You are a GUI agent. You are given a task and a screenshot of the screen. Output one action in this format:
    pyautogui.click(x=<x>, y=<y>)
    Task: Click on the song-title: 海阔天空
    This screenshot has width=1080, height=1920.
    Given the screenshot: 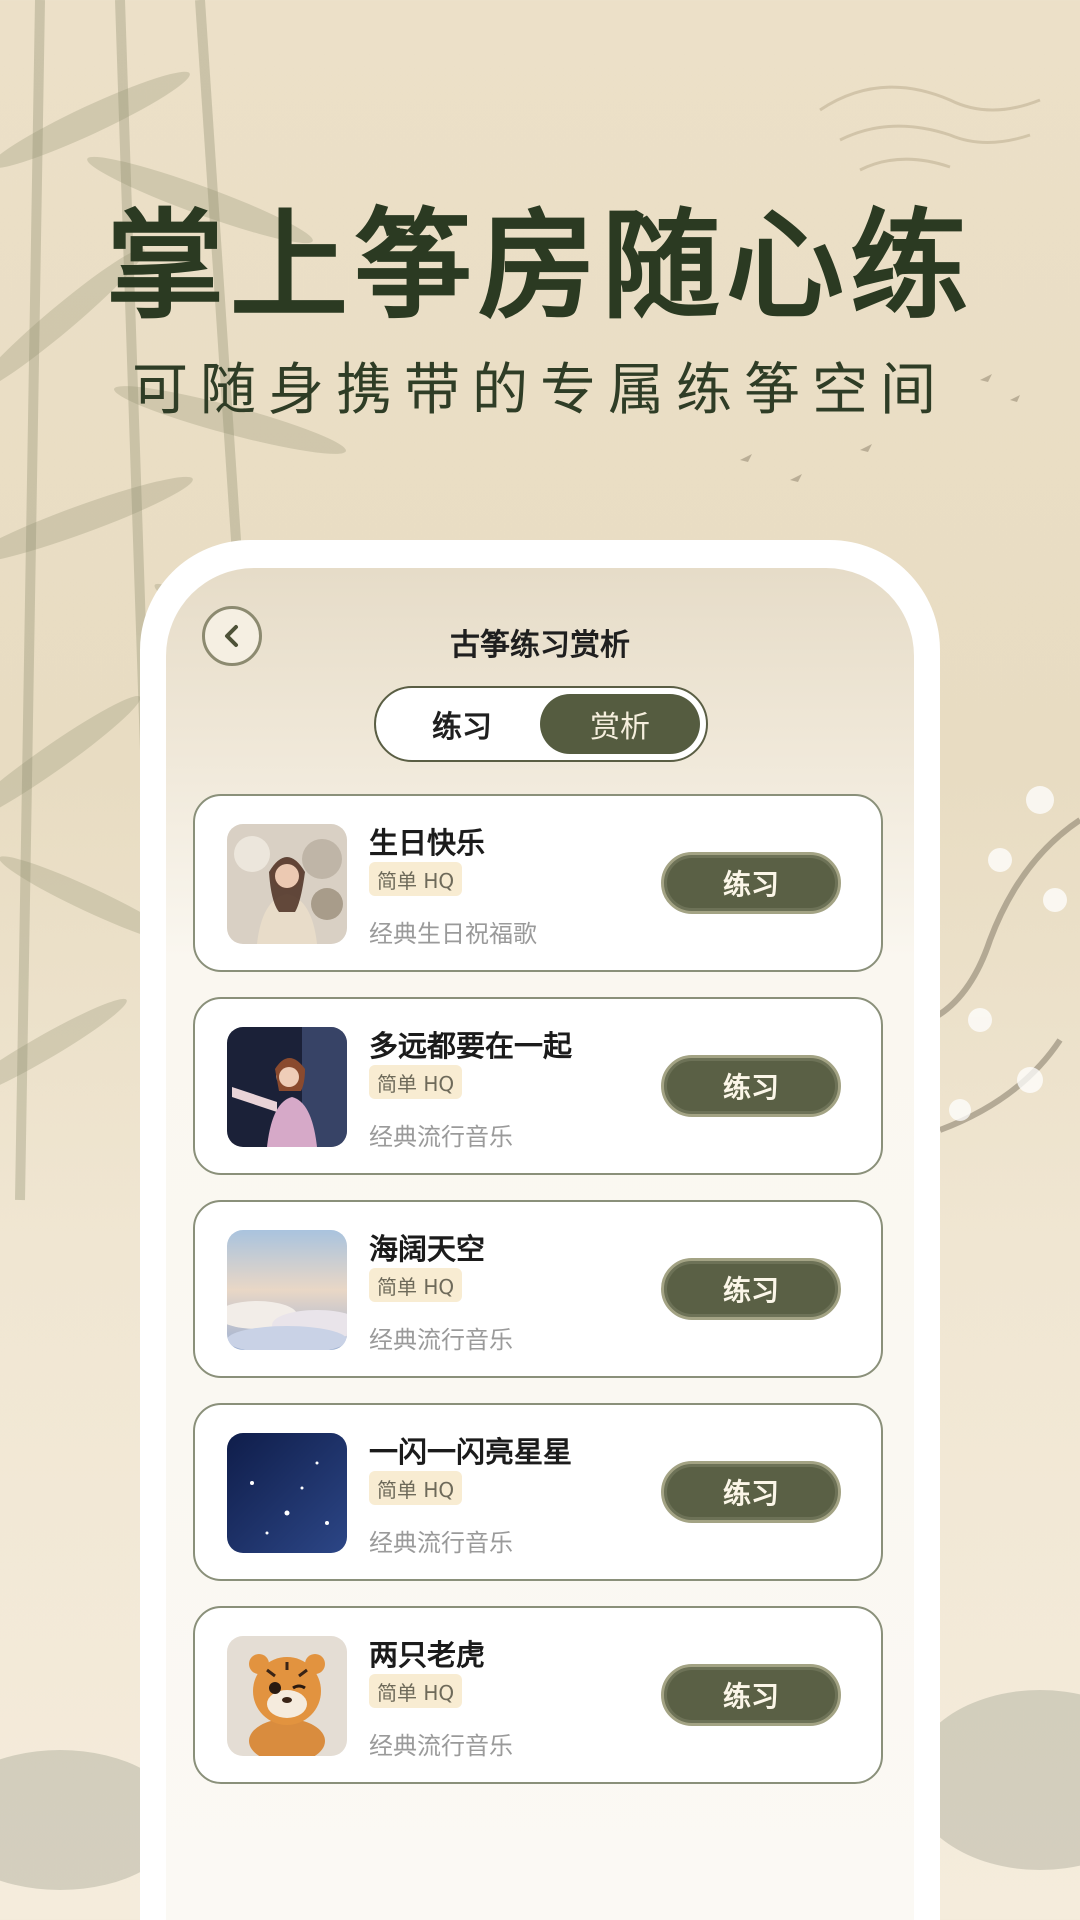 What is the action you would take?
    pyautogui.click(x=427, y=1249)
    